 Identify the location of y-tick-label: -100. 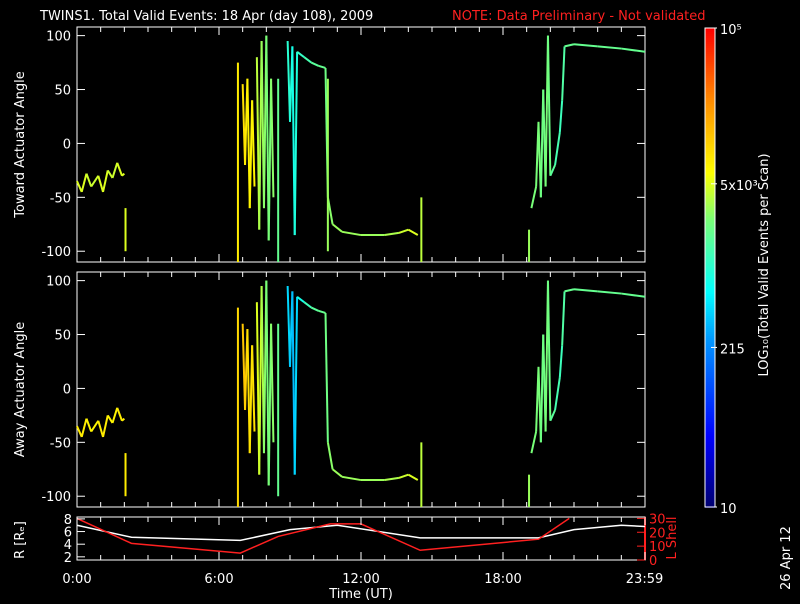
(56, 252).